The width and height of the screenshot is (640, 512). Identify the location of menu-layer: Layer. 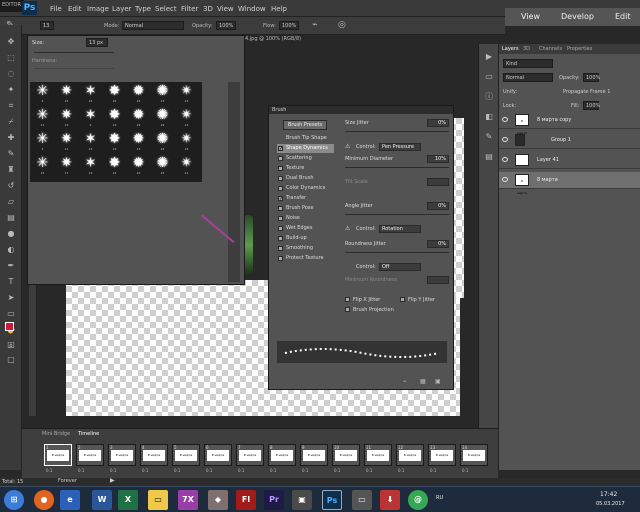
(122, 9).